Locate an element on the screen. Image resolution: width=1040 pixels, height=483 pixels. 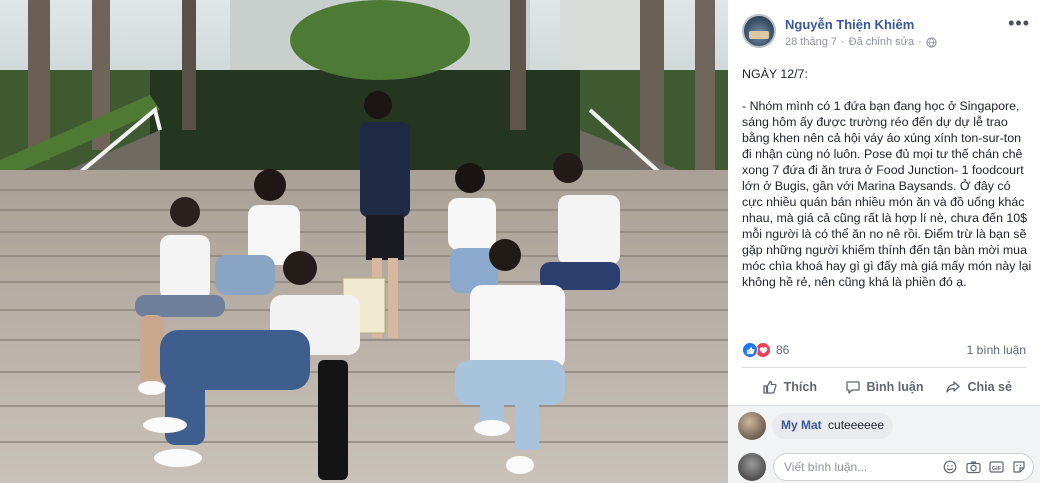
globe-icon is located at coordinates (931, 42).